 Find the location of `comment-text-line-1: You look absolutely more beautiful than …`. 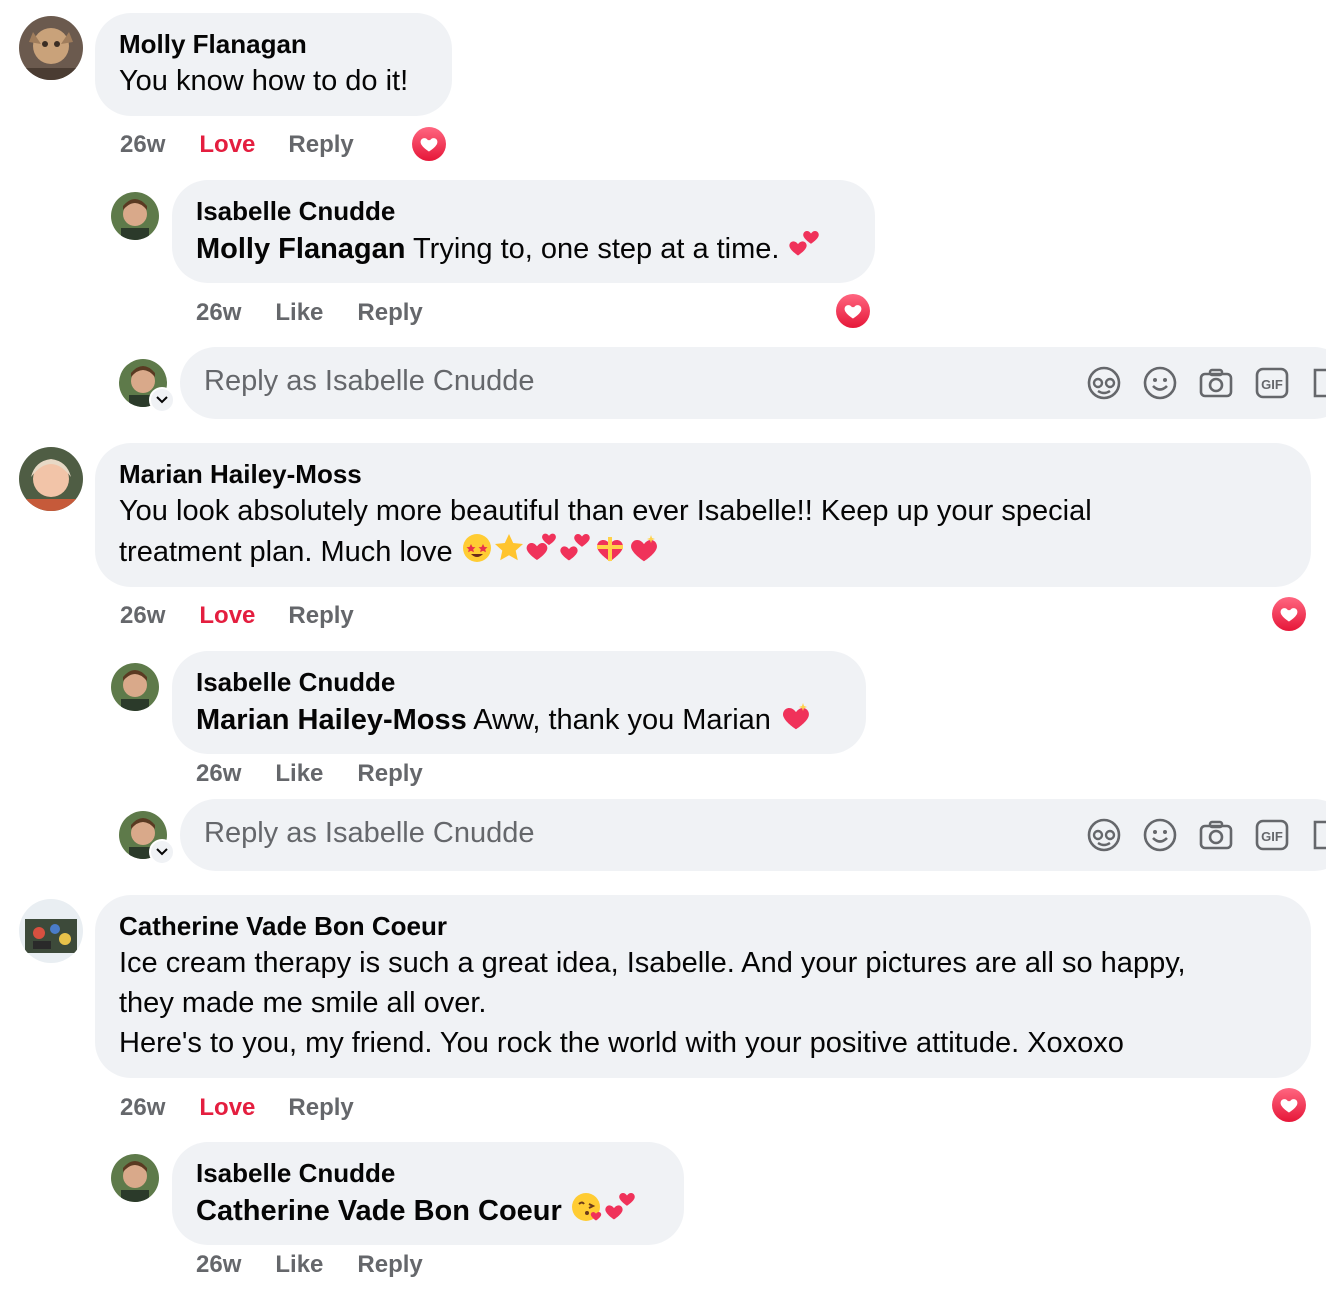

comment-text-line-1: You look absolutely more beautiful than … is located at coordinates (605, 511).